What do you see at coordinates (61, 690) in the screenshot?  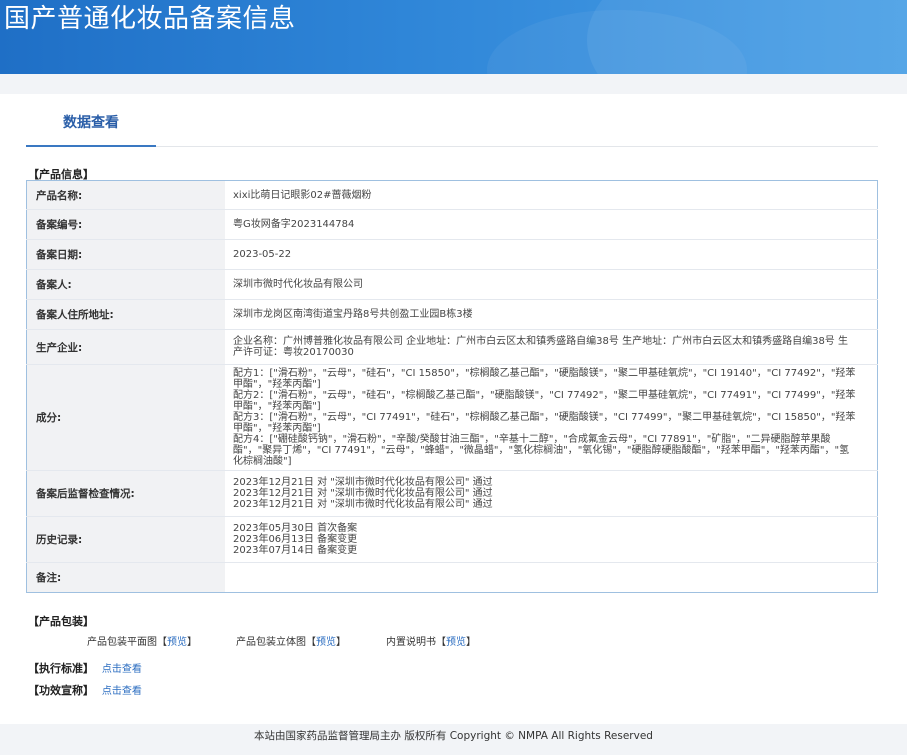 I see `efficacy-title: 【功效宣称】` at bounding box center [61, 690].